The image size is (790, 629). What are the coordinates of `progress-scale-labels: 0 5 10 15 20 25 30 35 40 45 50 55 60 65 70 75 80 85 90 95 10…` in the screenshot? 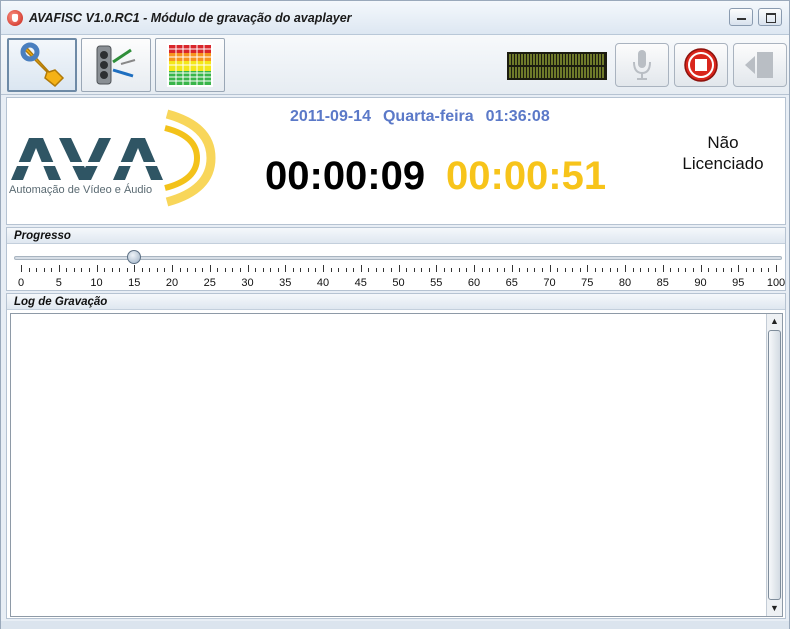 It's located at (397, 283).